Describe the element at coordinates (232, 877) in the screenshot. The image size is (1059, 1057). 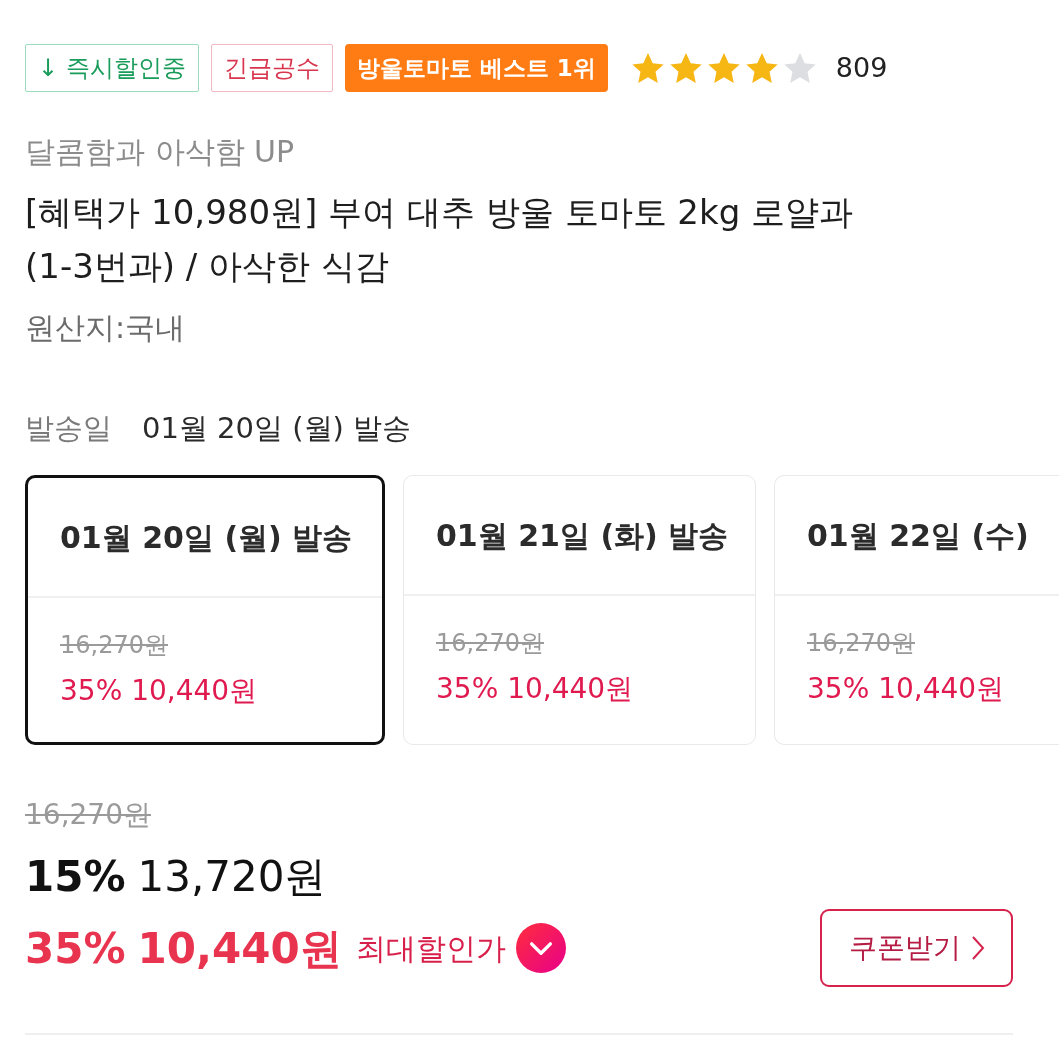
I see `discounted-price: 13,720원` at that location.